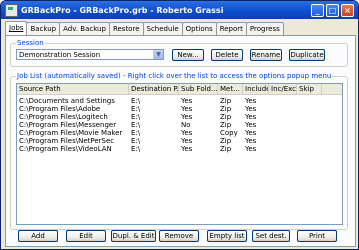 This screenshot has width=359, height=250. What do you see at coordinates (317, 10) in the screenshot?
I see `minimize-button: _` at bounding box center [317, 10].